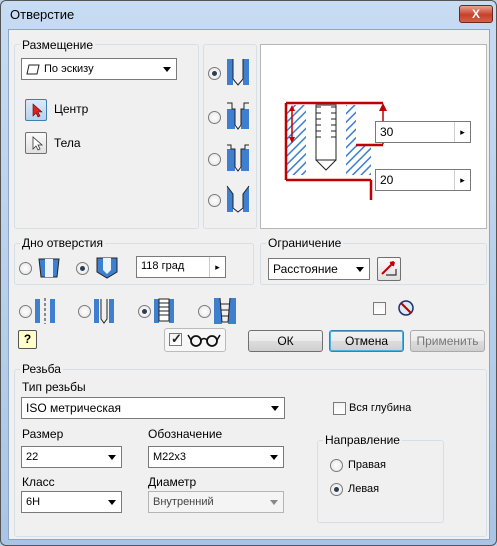 The width and height of the screenshot is (497, 546). Describe the element at coordinates (25, 268) in the screenshot. I see `bottom-flat-radio` at that location.